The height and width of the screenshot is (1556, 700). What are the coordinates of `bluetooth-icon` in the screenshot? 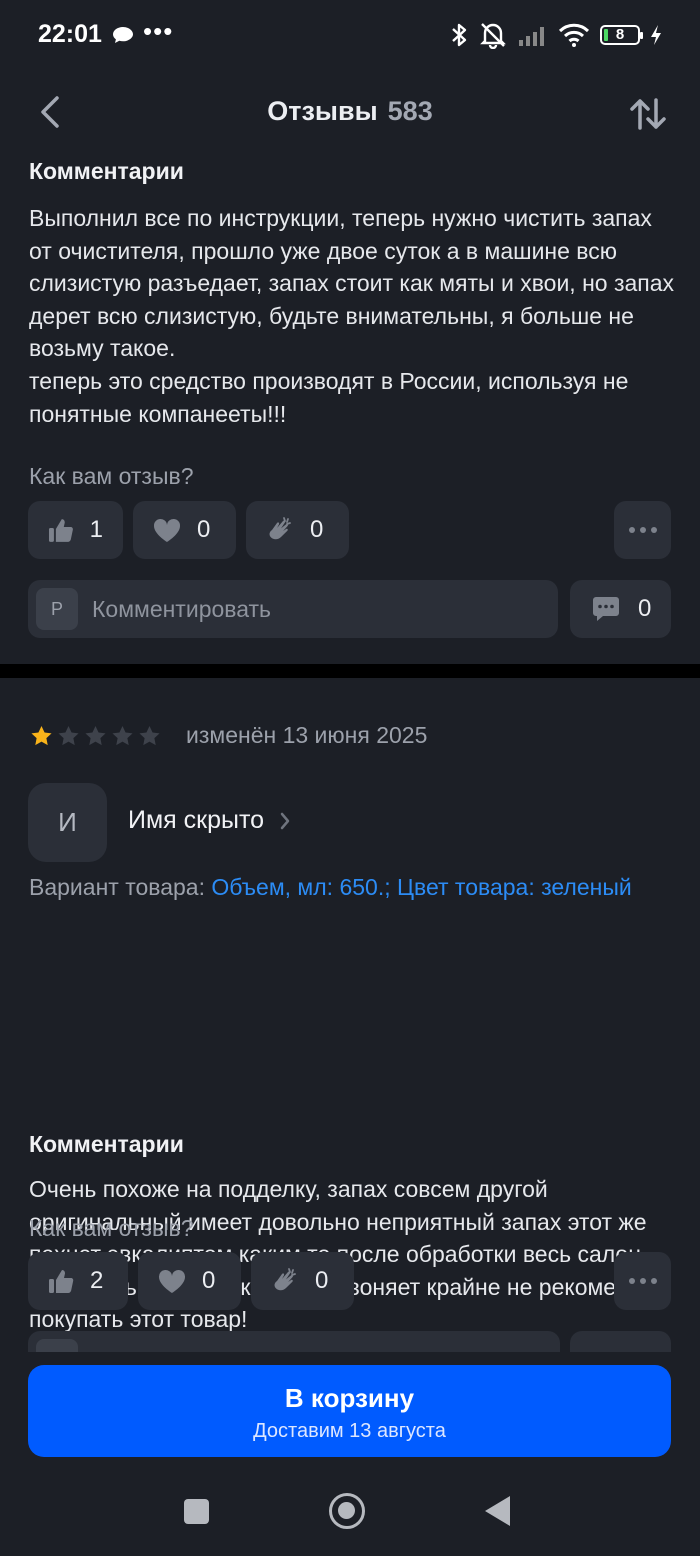 It's located at (459, 35).